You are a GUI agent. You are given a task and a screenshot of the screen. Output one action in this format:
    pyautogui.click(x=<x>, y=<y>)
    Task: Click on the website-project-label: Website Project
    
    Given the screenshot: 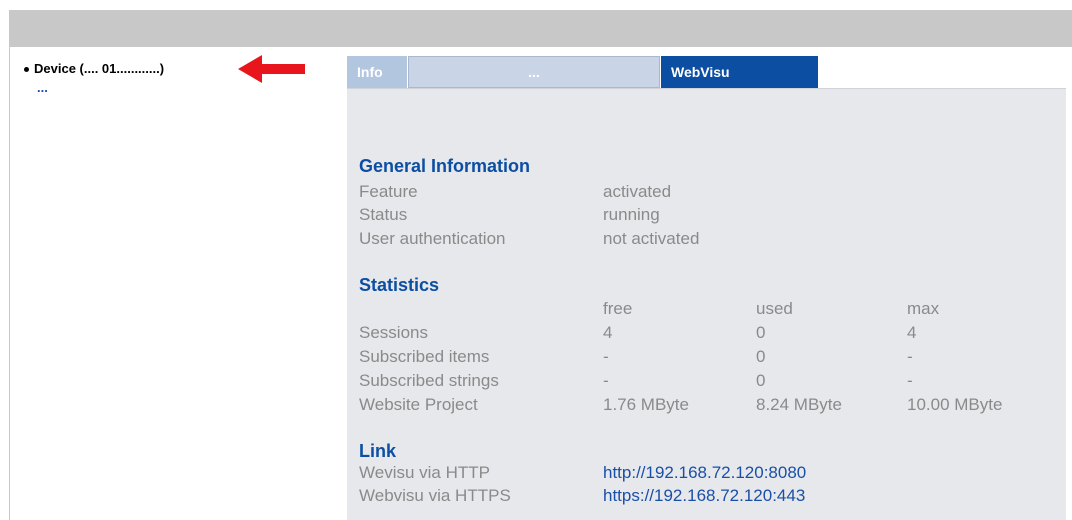 What is the action you would take?
    pyautogui.click(x=418, y=404)
    